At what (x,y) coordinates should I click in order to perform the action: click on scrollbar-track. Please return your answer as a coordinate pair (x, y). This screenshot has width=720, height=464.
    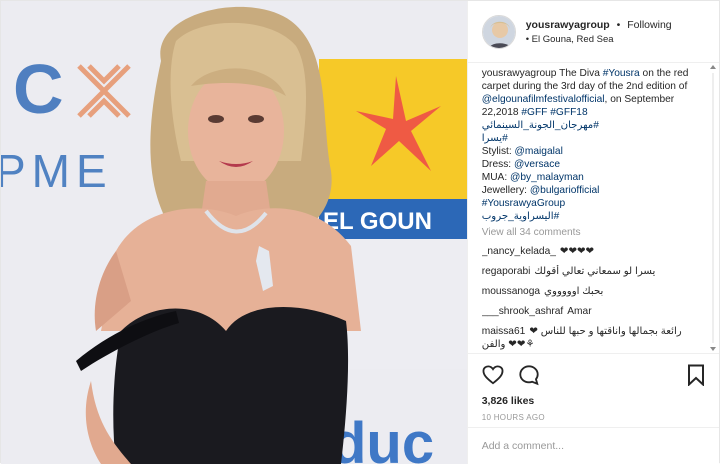
    Looking at the image, I should click on (713, 208).